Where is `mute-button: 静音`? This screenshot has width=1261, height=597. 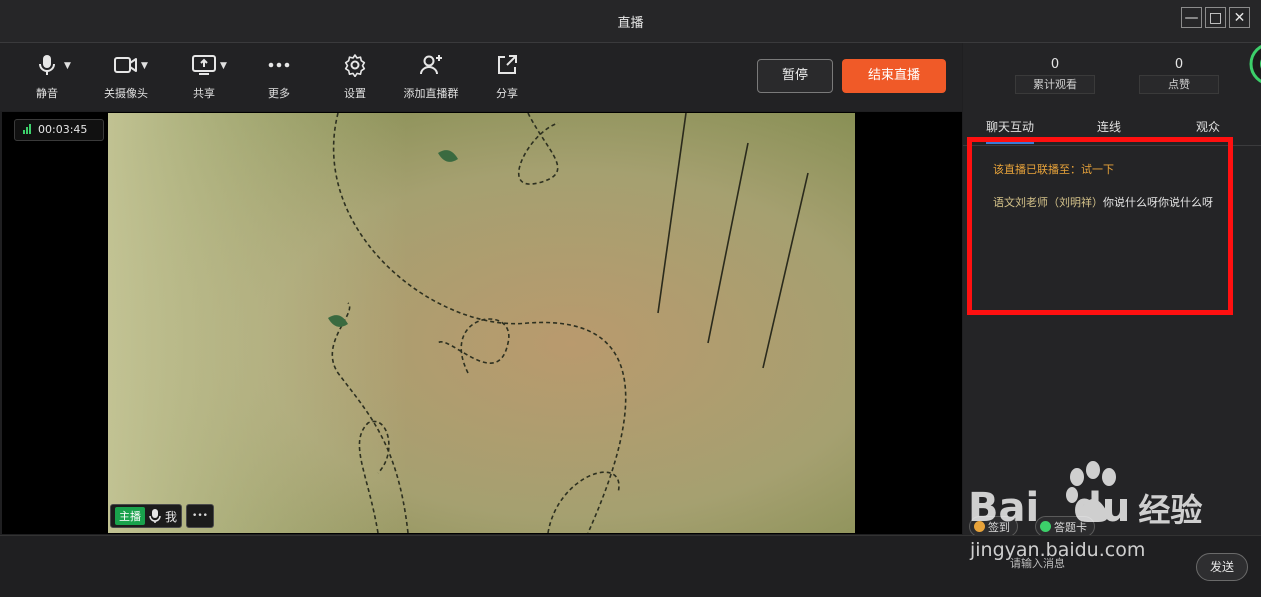 mute-button: 静音 is located at coordinates (47, 77).